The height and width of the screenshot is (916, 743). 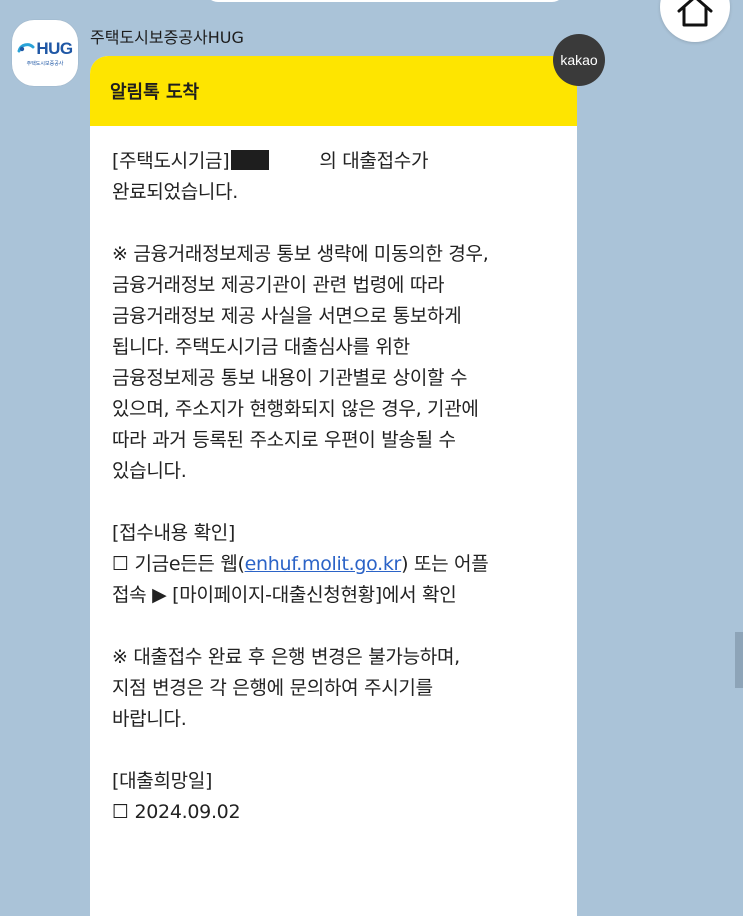 I want to click on header-notch, so click(x=299, y=129).